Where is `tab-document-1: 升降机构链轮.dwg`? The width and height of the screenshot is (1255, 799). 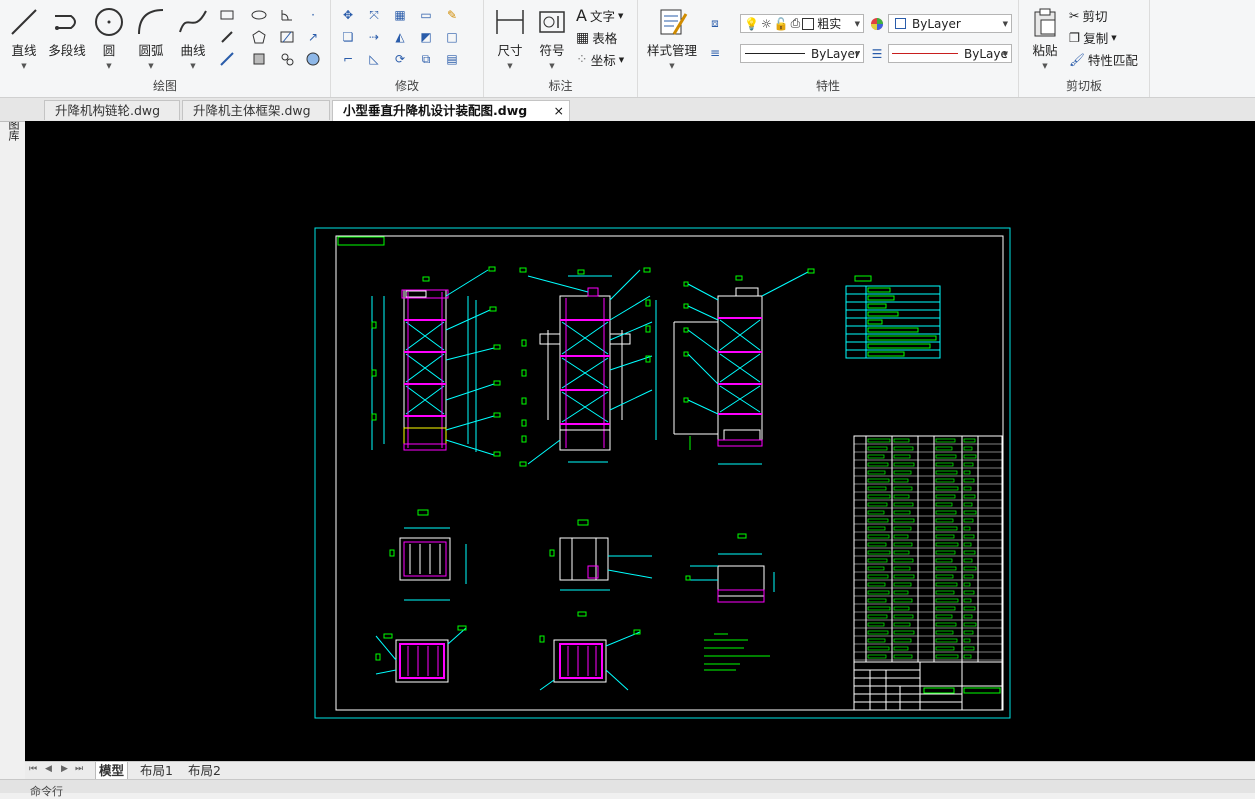
tab-document-1: 升降机构链轮.dwg is located at coordinates (112, 110).